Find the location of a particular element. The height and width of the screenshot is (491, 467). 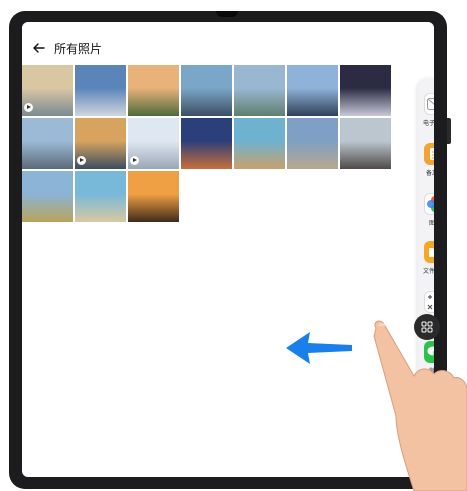

photo-thumbnail-beach-umbrella is located at coordinates (259, 143).